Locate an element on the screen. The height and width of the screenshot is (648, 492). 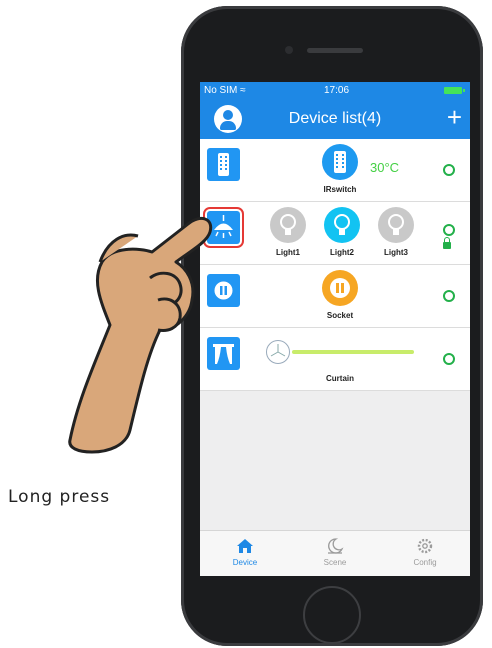
status-time: 17:06 is located at coordinates (337, 90).